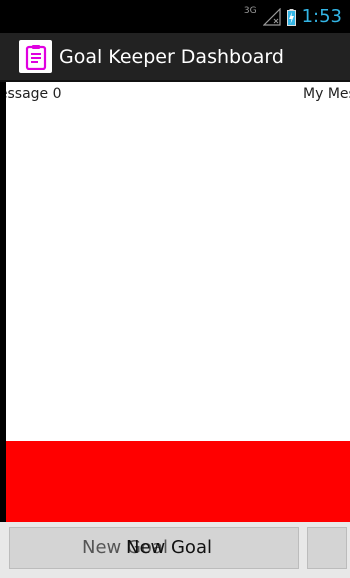 This screenshot has height=578, width=350. I want to click on status-bar: 3G 1:53, so click(175, 16).